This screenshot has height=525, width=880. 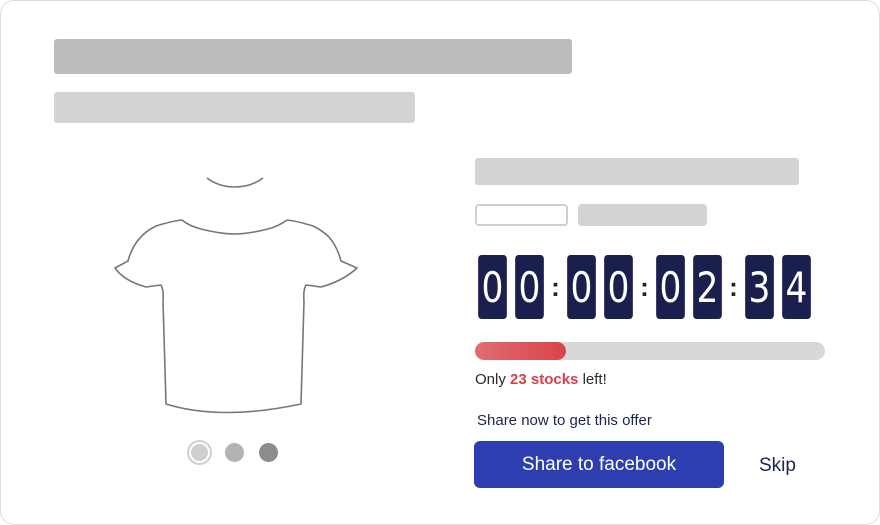 I want to click on stock-progress-fill, so click(x=520, y=351).